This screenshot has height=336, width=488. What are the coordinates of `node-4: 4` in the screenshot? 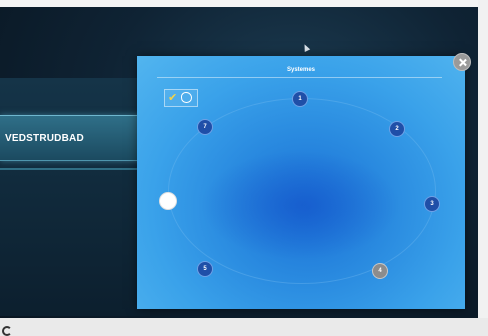 It's located at (380, 271).